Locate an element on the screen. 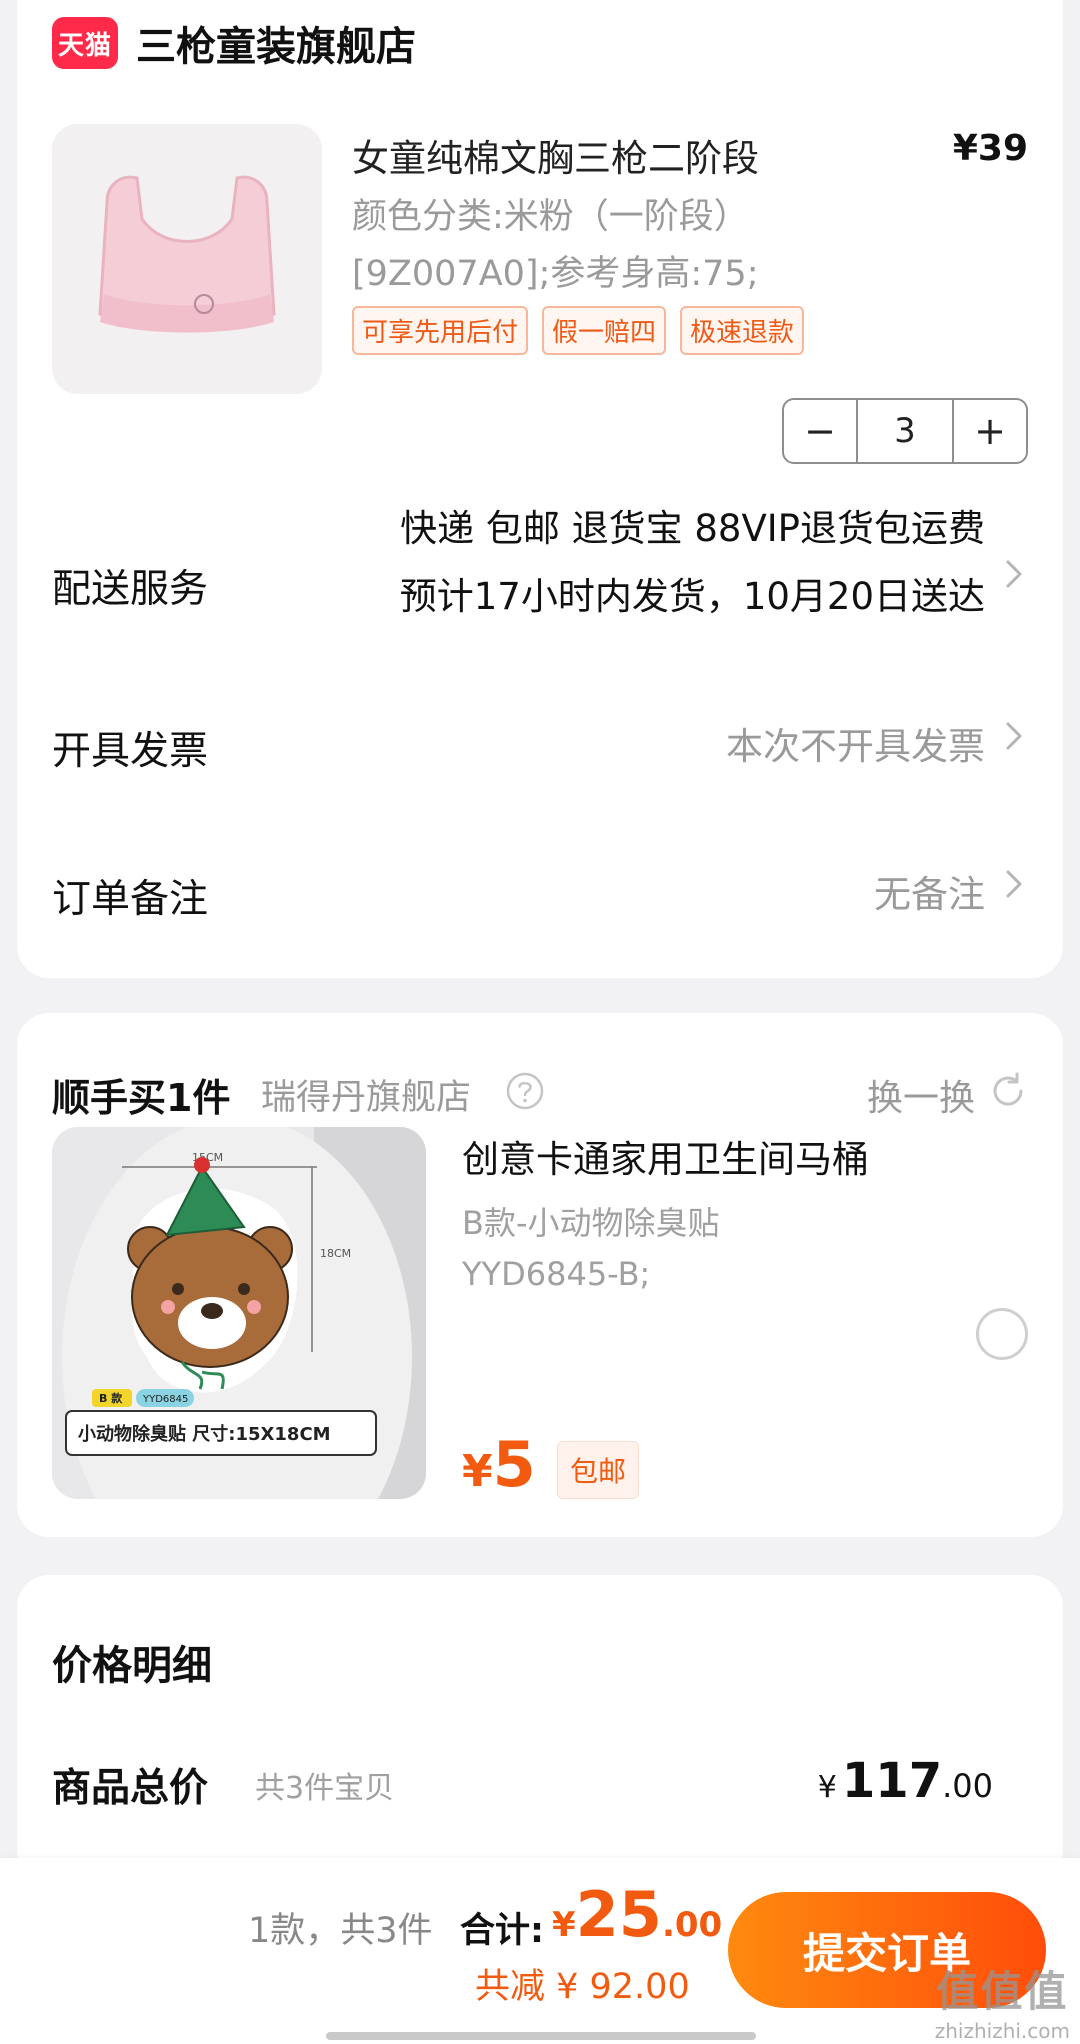 The height and width of the screenshot is (2044, 1080). checkout-bar: 1款，共3件 合计: ¥25.00 共减 ¥ 92.00 提交订单 is located at coordinates (540, 1951).